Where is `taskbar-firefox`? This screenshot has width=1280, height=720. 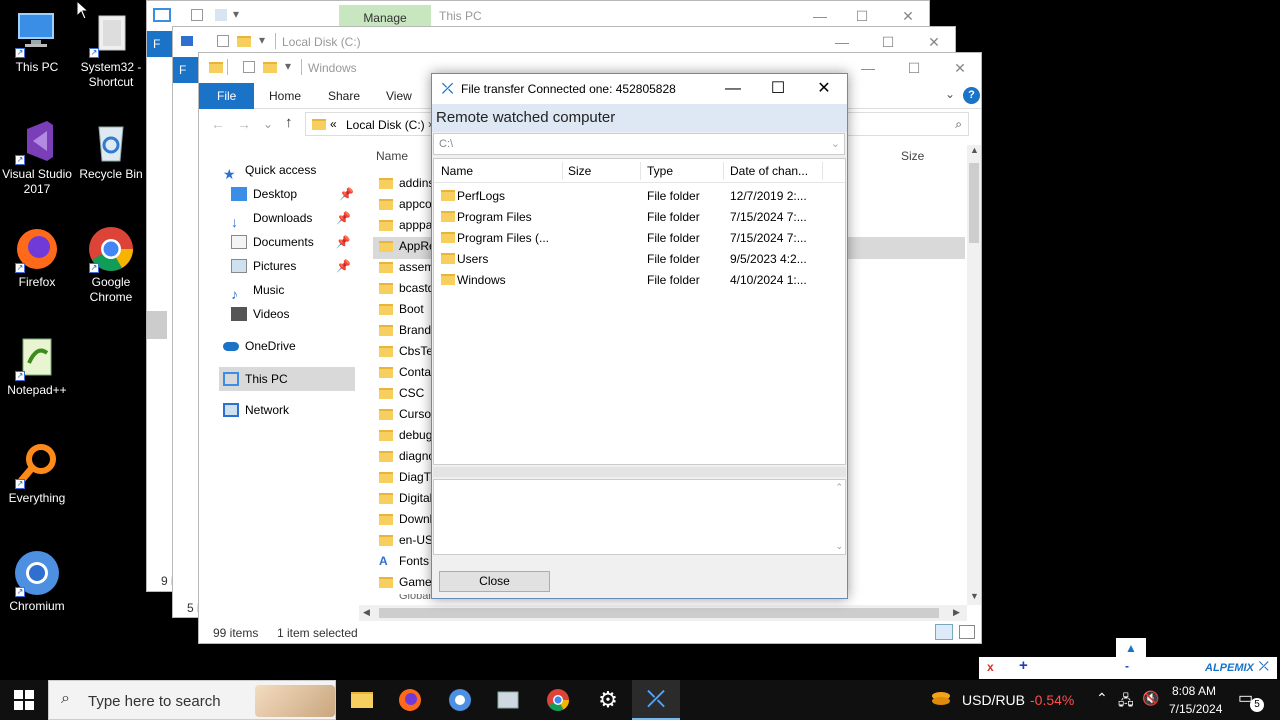
taskbar-firefox is located at coordinates (410, 700).